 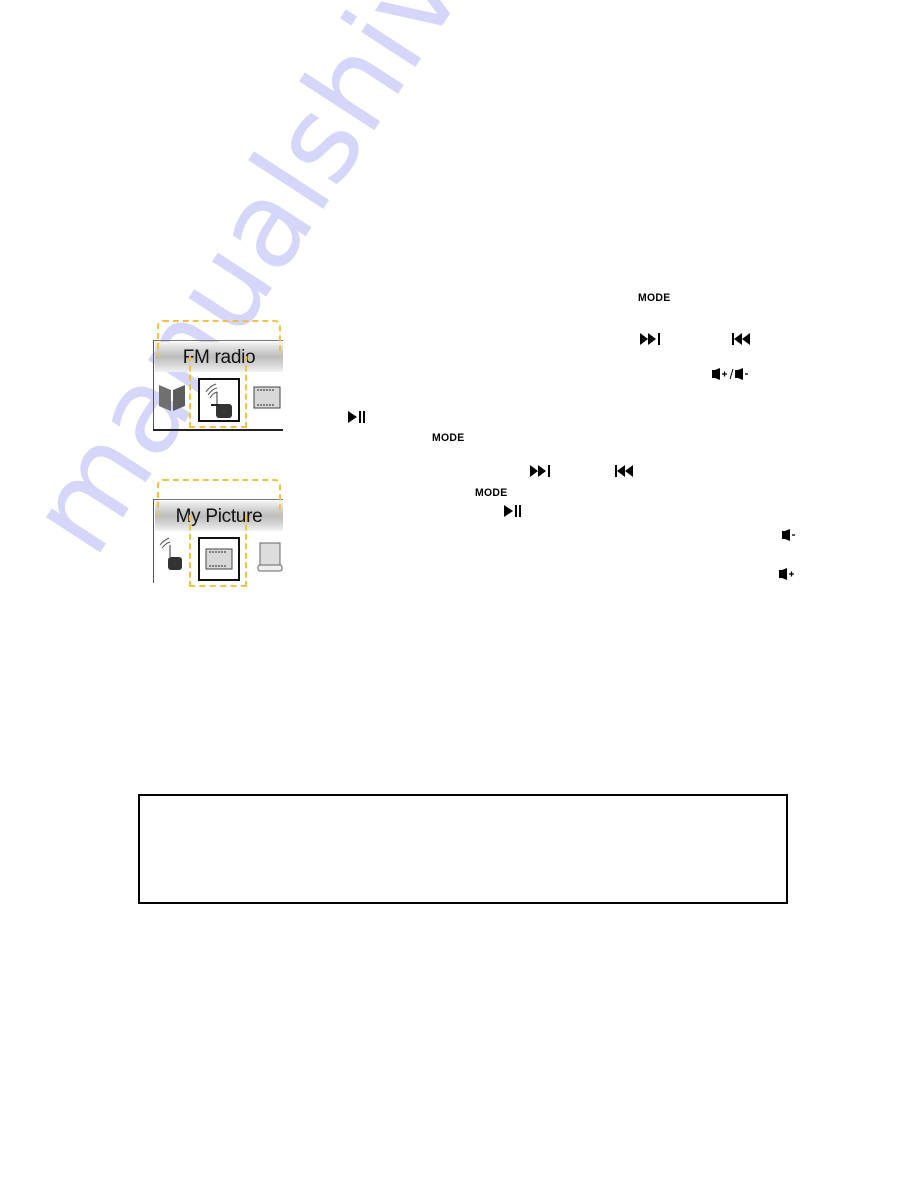 I want to click on screen-frame-bottom, so click(x=218, y=430).